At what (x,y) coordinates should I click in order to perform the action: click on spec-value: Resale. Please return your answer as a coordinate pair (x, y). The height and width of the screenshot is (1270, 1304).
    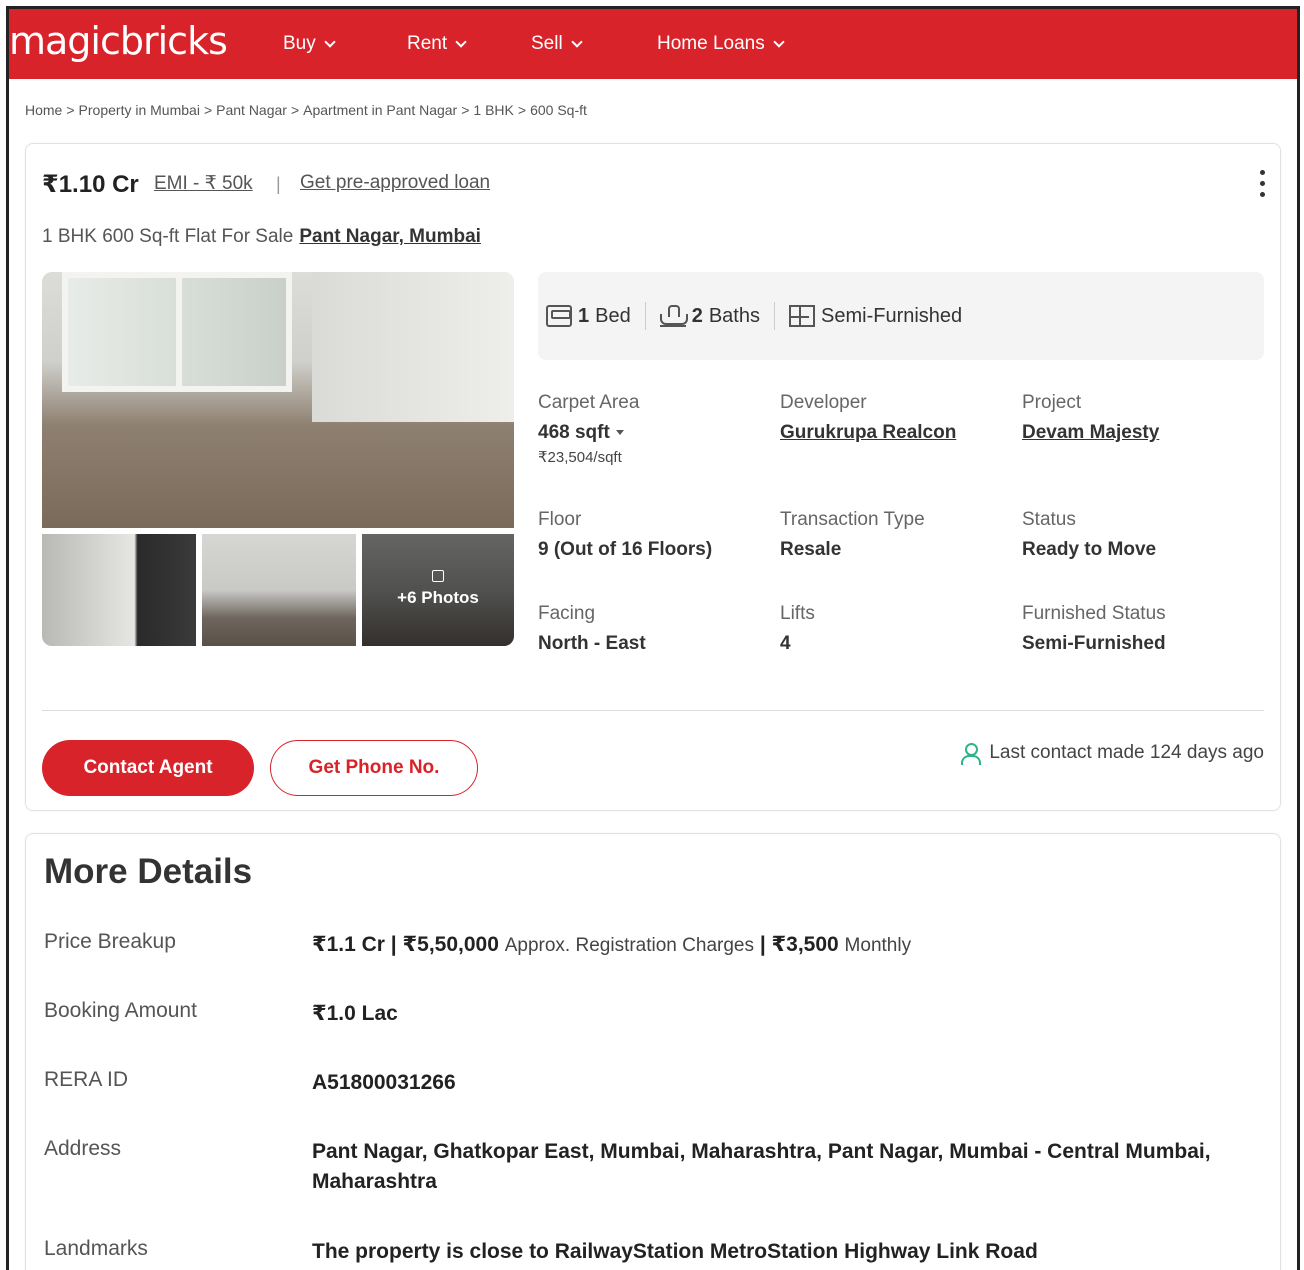
    Looking at the image, I should click on (811, 549).